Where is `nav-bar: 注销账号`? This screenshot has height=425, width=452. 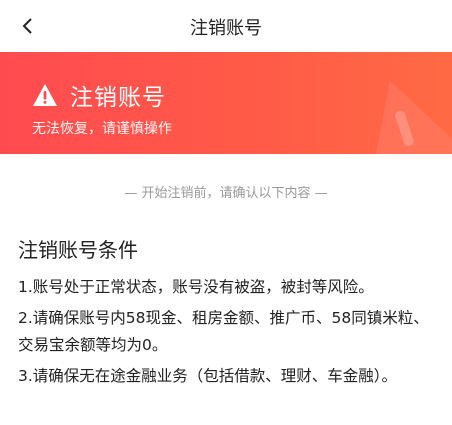 nav-bar: 注销账号 is located at coordinates (226, 26).